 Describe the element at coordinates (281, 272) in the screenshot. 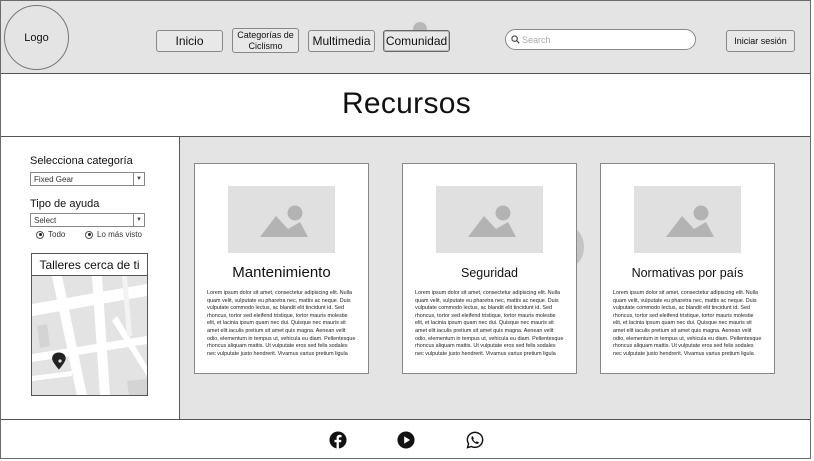

I see `card-title: Mantenimiento` at that location.